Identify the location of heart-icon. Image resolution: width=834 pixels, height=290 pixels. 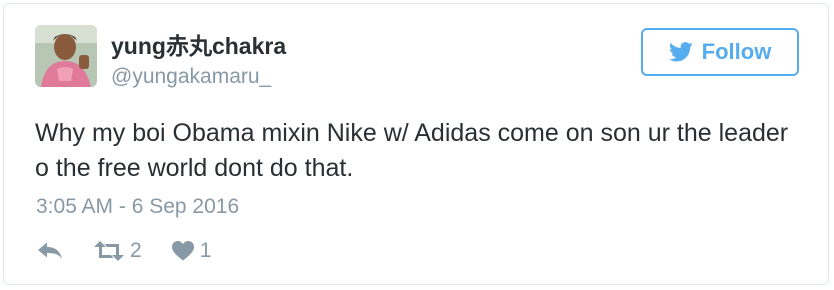
(182, 251).